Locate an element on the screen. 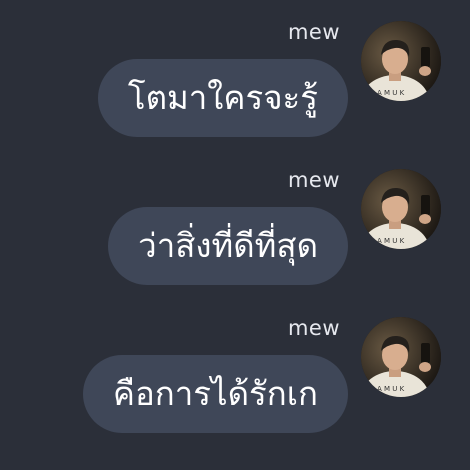  message-text: ว่าสิ่งที่ดีที่สุด is located at coordinates (228, 245).